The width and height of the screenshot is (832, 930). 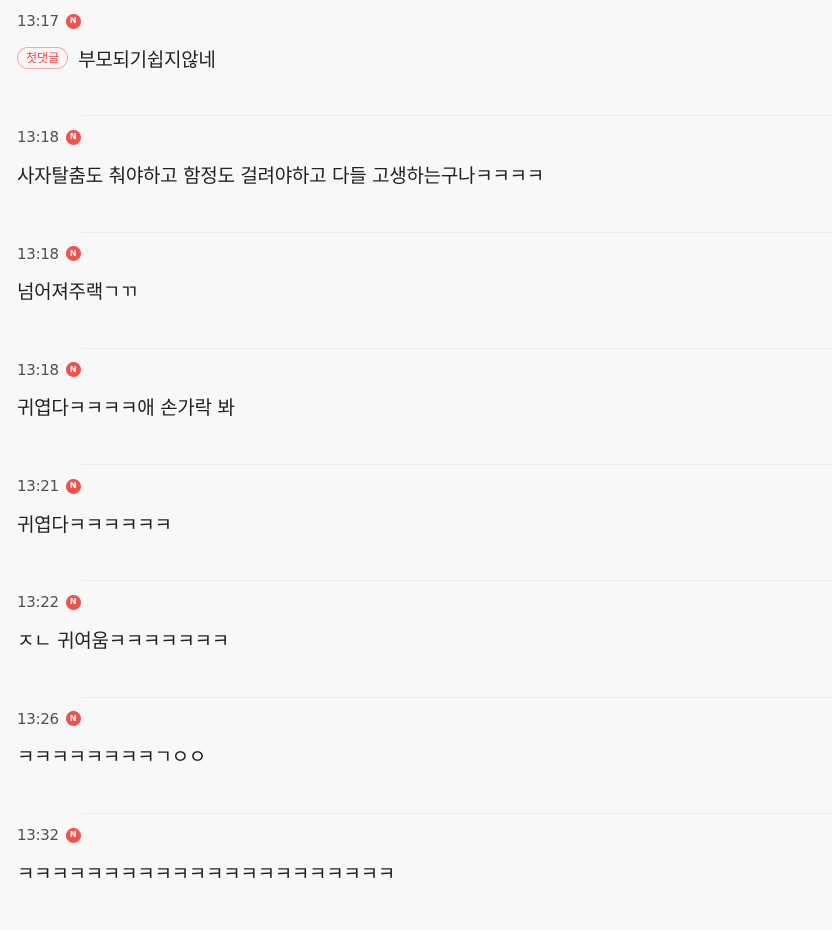 I want to click on comment-time: 13:26, so click(x=38, y=718).